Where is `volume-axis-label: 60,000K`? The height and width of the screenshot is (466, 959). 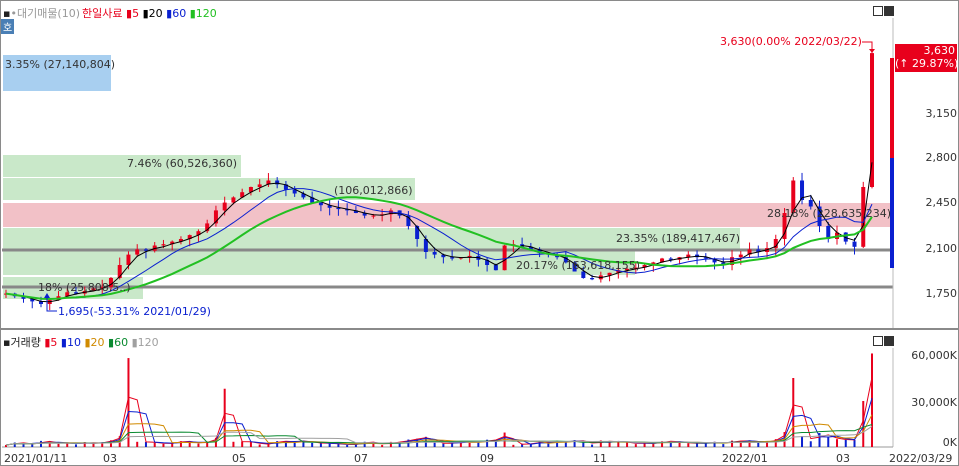 volume-axis-label: 60,000K is located at coordinates (934, 355).